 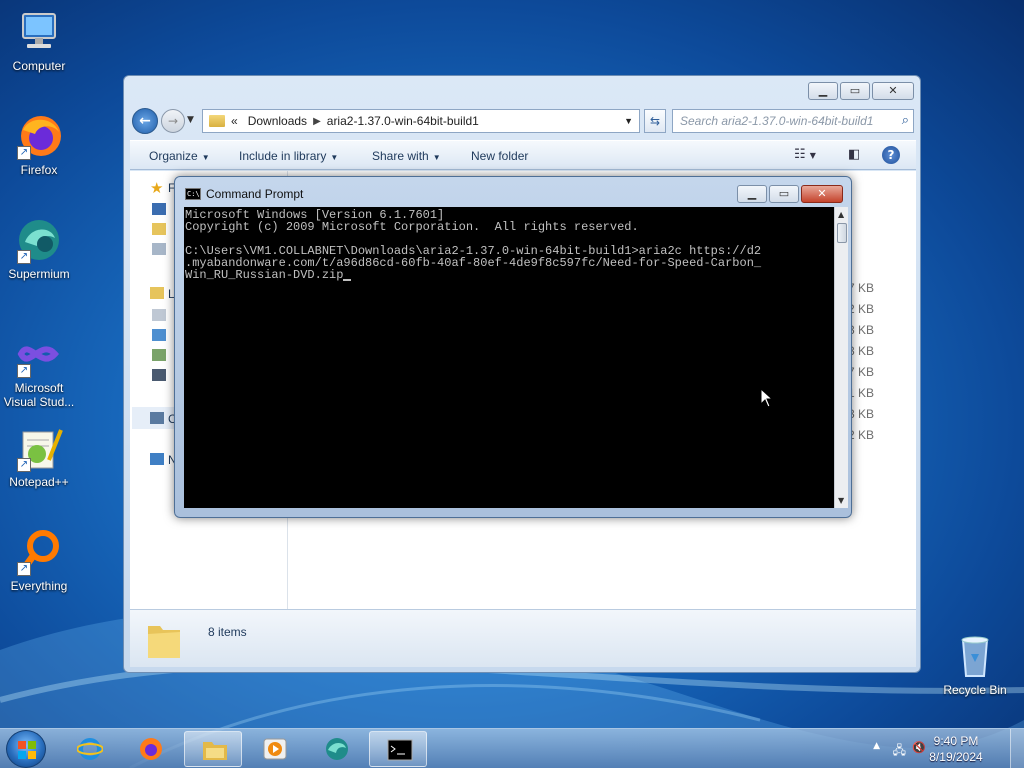 What do you see at coordinates (159, 375) in the screenshot?
I see `videos-library-icon` at bounding box center [159, 375].